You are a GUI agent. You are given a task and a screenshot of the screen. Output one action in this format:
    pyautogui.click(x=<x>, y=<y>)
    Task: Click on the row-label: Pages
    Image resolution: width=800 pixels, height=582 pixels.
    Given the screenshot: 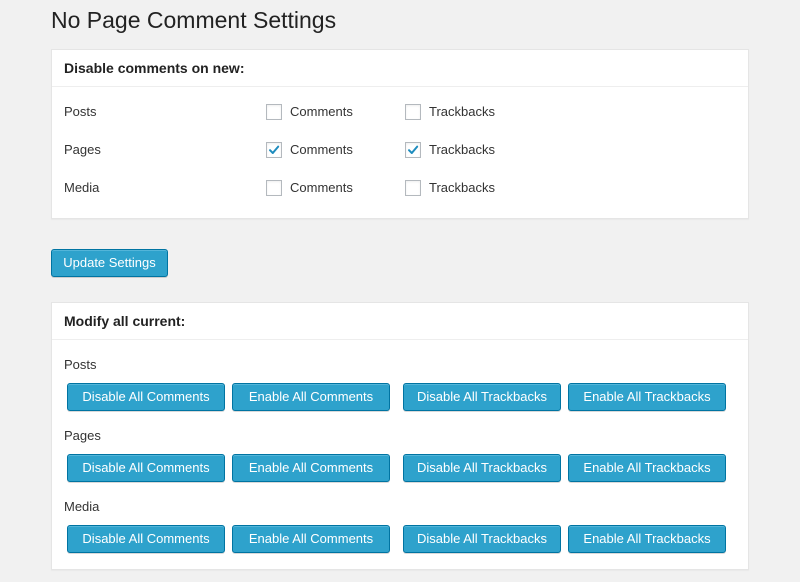 What is the action you would take?
    pyautogui.click(x=82, y=149)
    